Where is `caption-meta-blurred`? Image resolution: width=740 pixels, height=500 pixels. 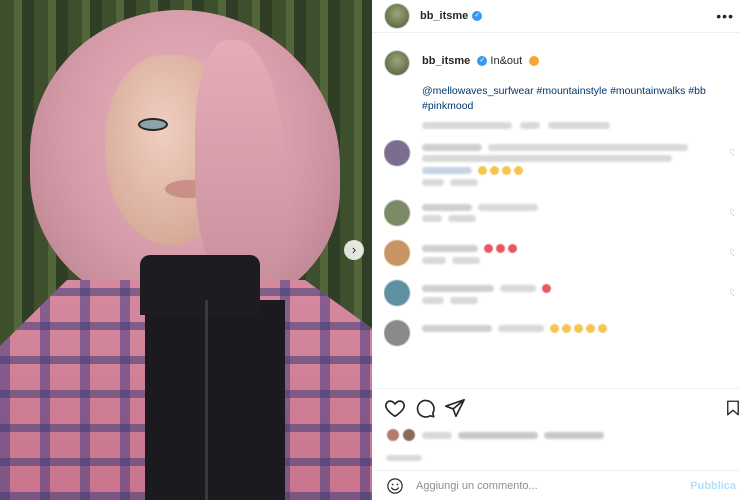 caption-meta-blurred is located at coordinates (517, 126).